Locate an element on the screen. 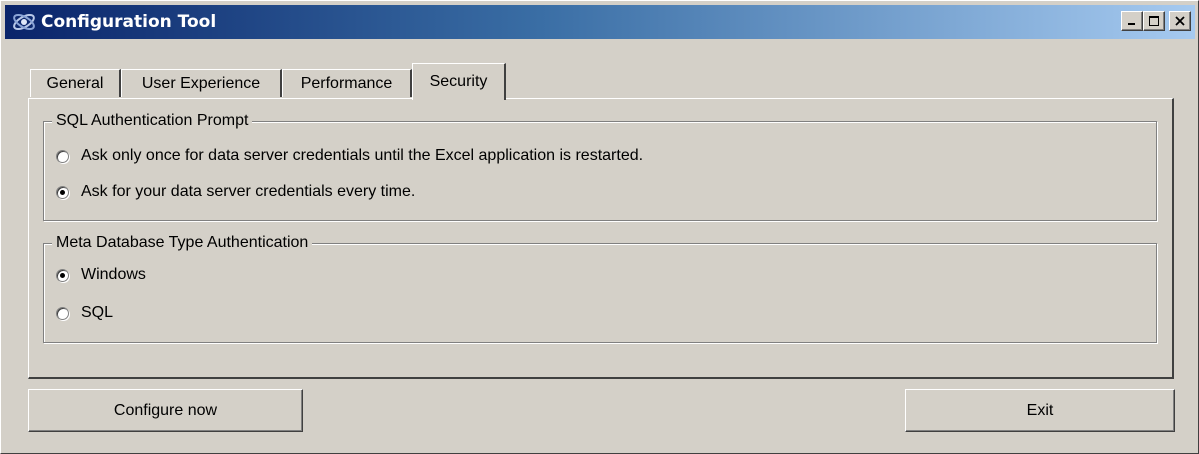 The width and height of the screenshot is (1199, 454). tab-general-label: General is located at coordinates (75, 83).